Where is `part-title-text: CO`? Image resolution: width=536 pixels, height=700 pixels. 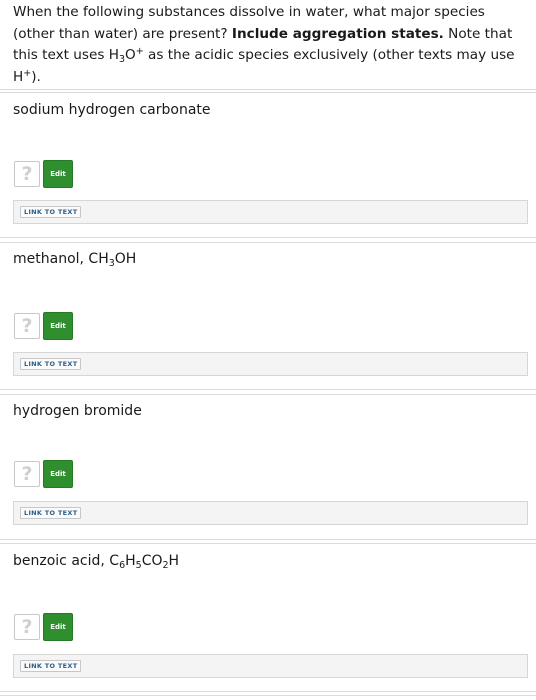
part-title-text: CO is located at coordinates (152, 561).